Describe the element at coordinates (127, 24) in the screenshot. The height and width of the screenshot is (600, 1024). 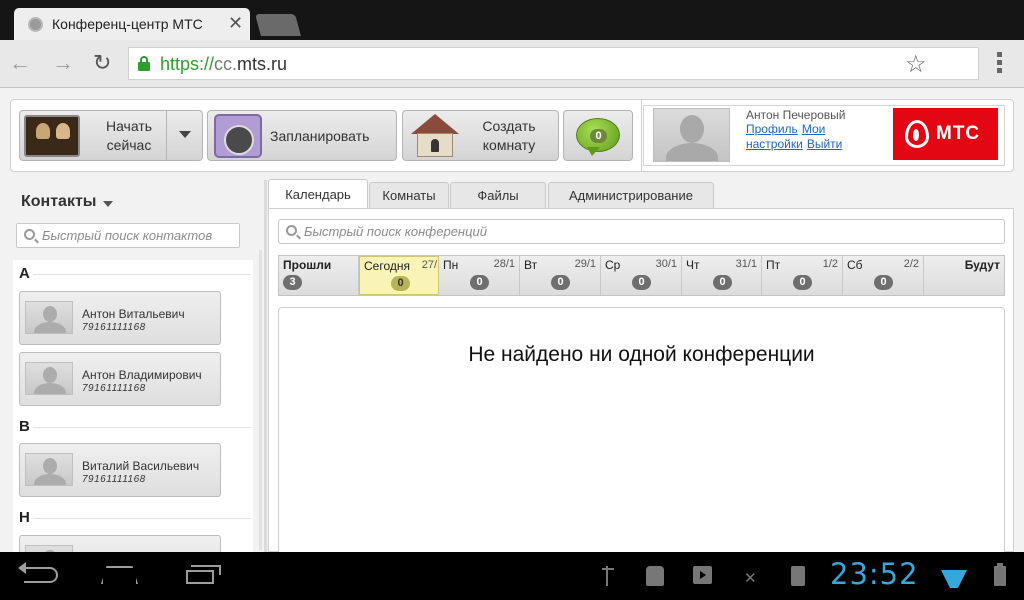
I see `browser-tab-title: Конференц-центр МТС` at that location.